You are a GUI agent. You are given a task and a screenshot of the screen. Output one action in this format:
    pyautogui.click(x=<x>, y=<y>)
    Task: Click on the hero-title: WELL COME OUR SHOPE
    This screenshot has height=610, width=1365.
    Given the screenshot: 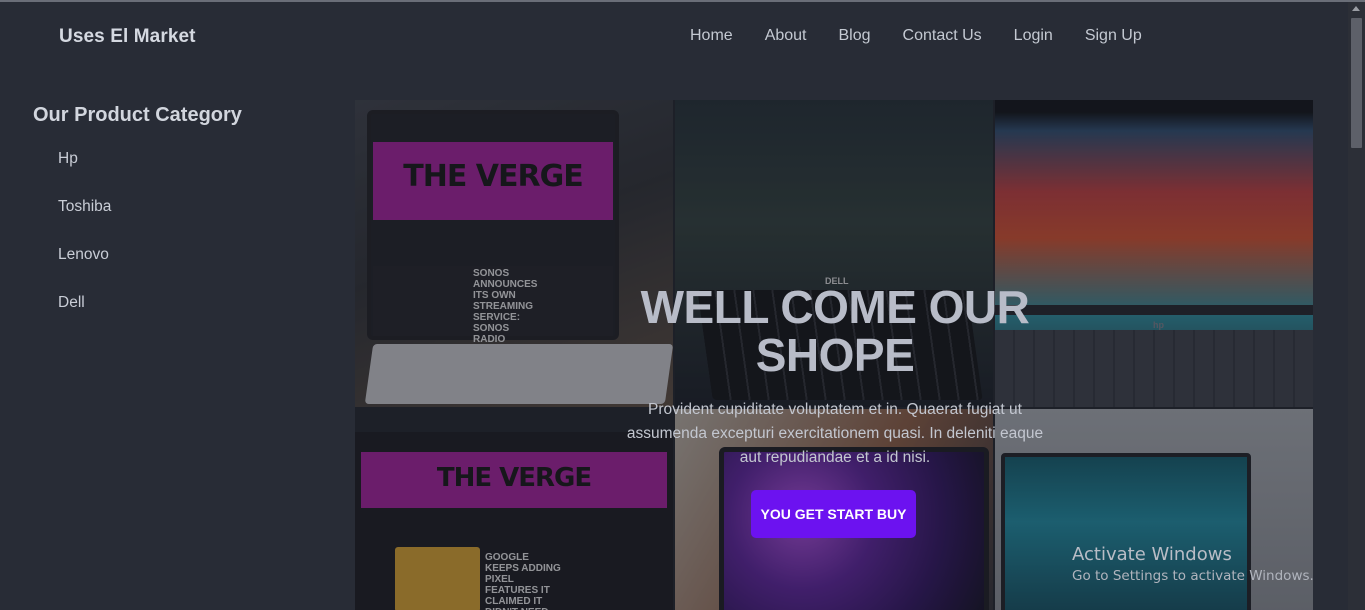 What is the action you would take?
    pyautogui.click(x=835, y=331)
    